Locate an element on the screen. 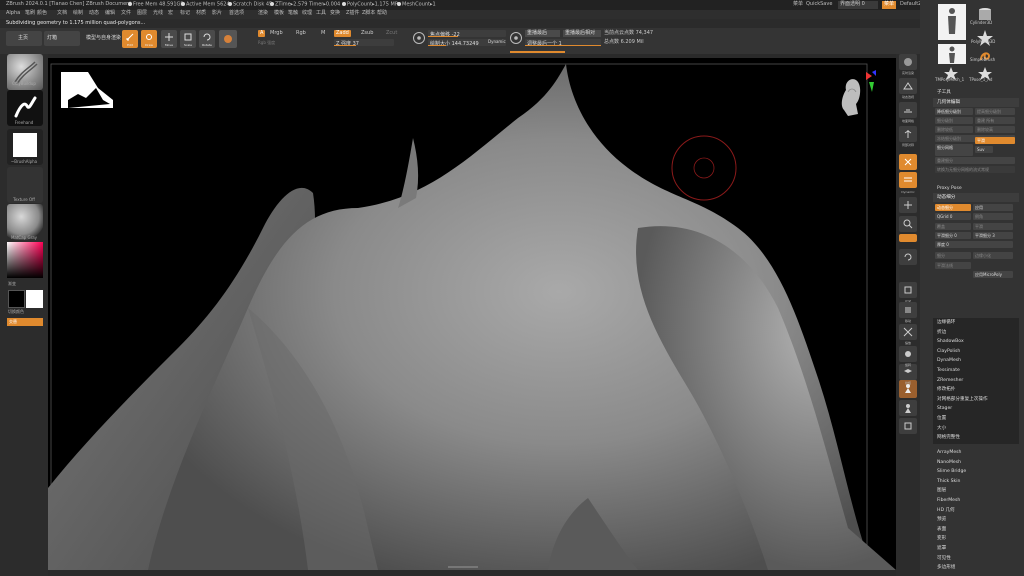  dynamic-toggle: Dynamic is located at coordinates (497, 42).